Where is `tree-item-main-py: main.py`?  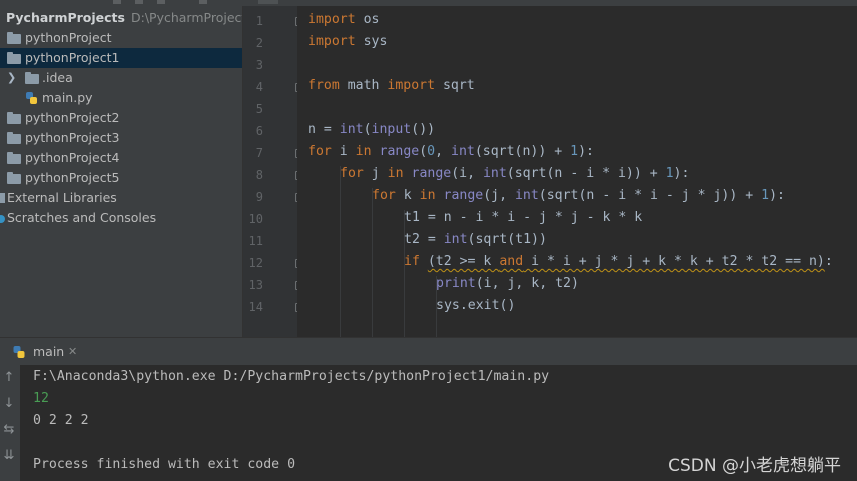
tree-item-main-py: main.py is located at coordinates (121, 98).